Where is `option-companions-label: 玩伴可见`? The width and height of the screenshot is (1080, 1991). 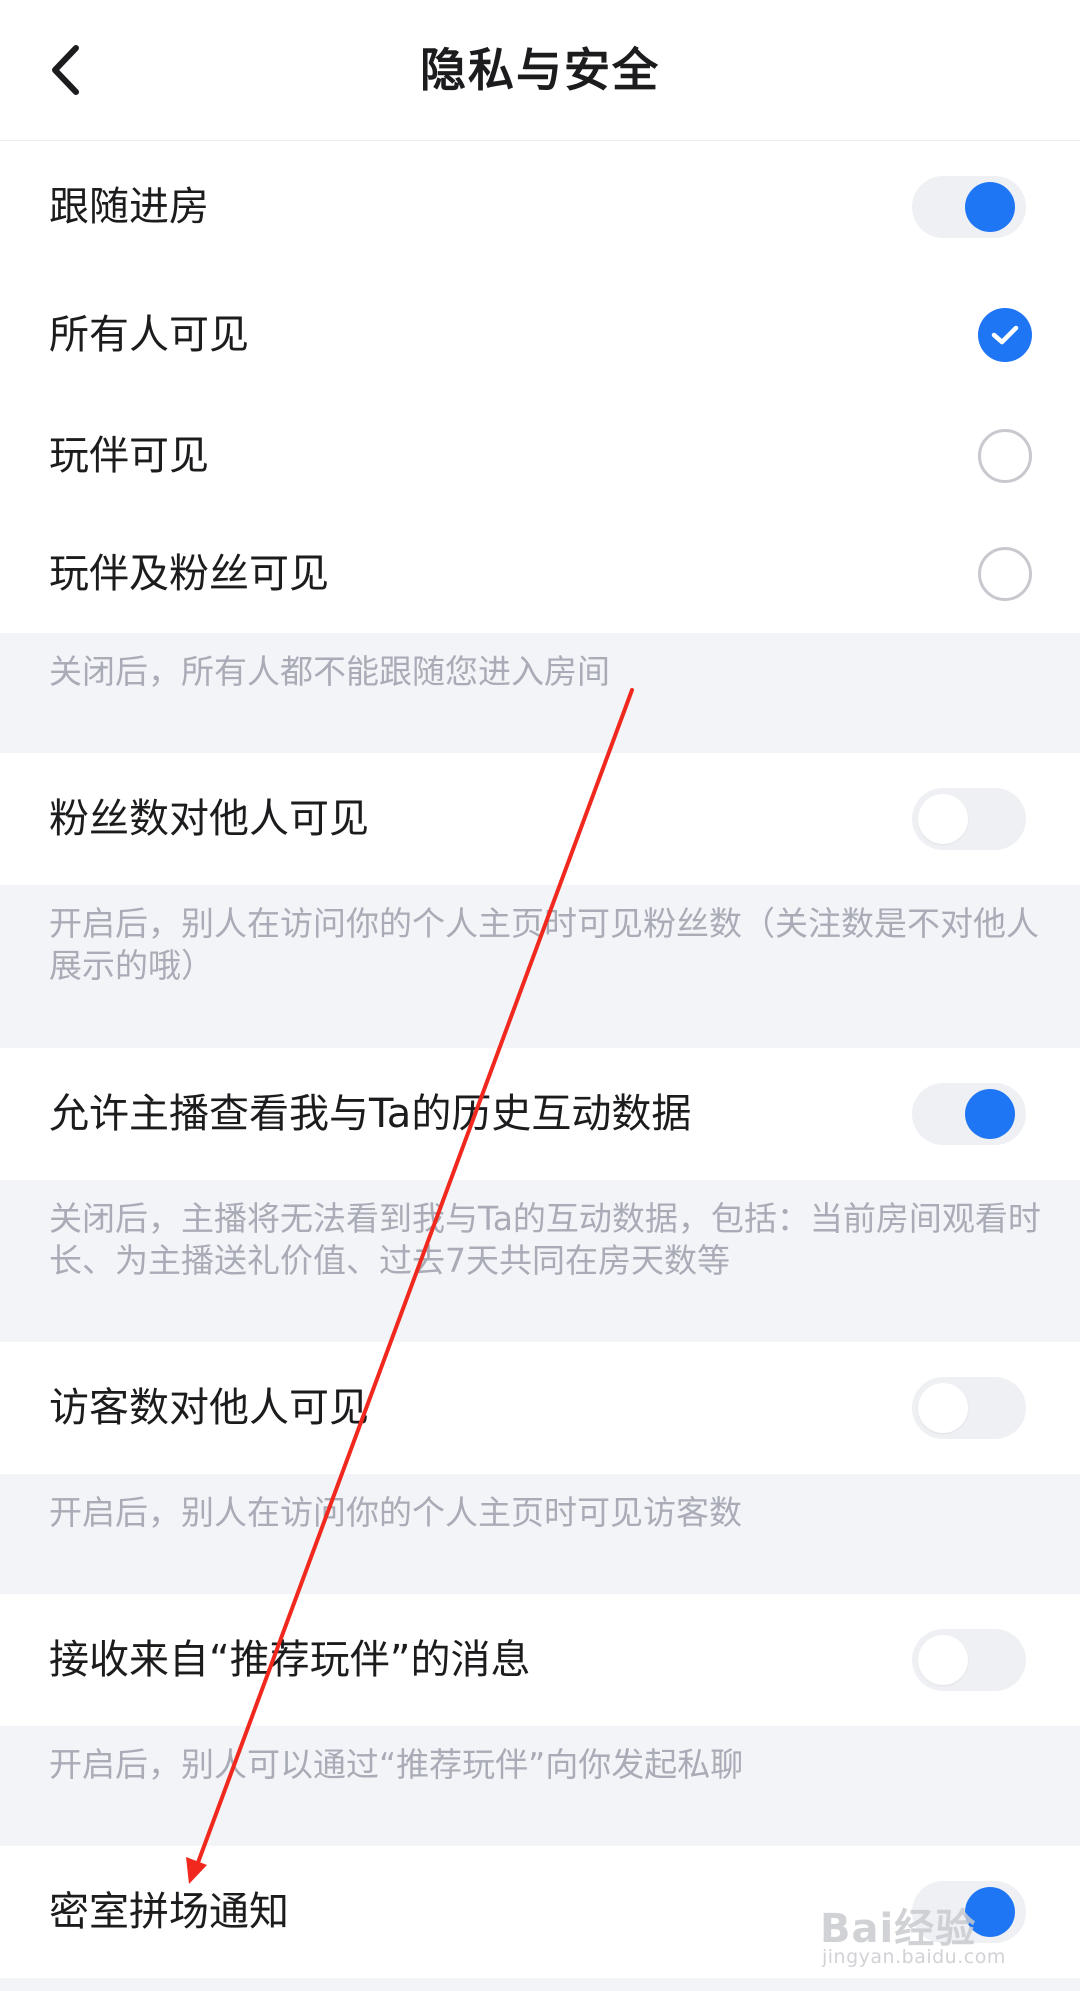 option-companions-label: 玩伴可见 is located at coordinates (129, 456).